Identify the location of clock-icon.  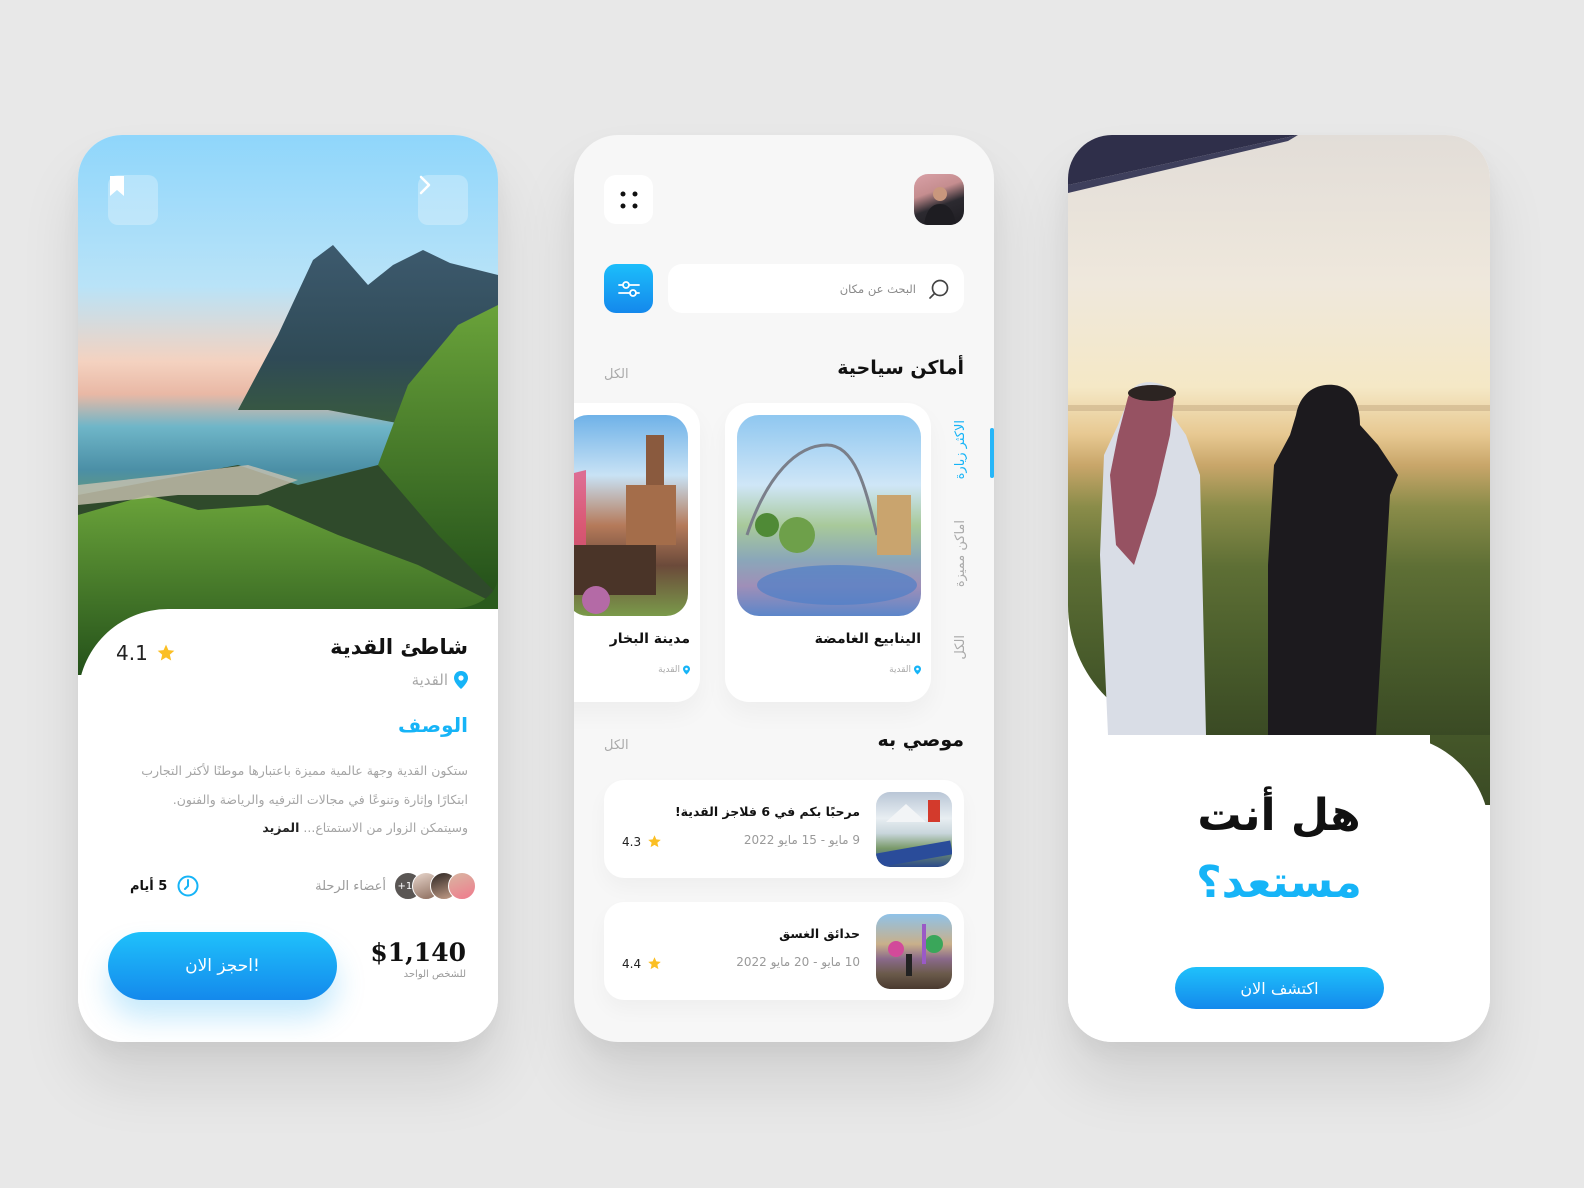
(188, 886).